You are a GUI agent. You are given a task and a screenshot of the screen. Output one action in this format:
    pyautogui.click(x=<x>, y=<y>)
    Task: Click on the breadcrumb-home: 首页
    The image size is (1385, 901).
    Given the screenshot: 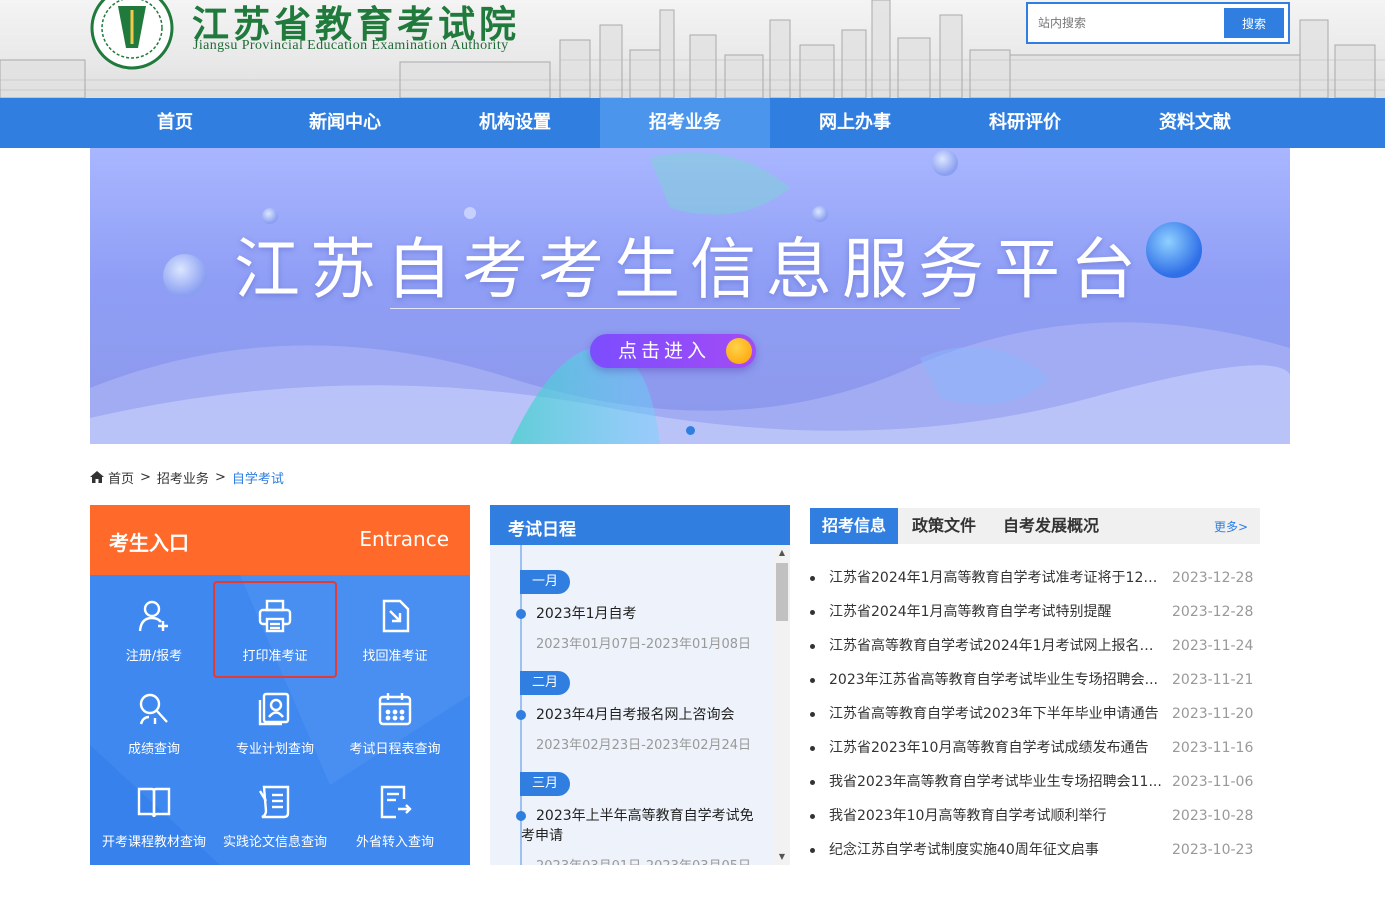 What is the action you would take?
    pyautogui.click(x=121, y=477)
    